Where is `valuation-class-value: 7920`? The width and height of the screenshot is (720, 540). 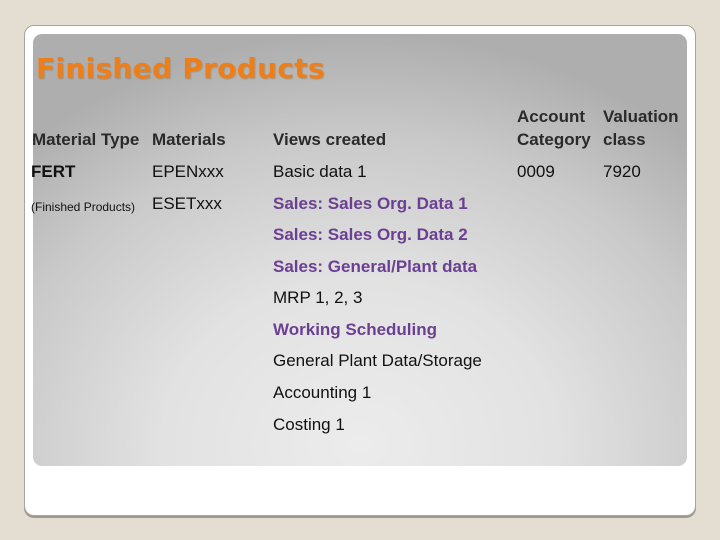
valuation-class-value: 7920 is located at coordinates (622, 171).